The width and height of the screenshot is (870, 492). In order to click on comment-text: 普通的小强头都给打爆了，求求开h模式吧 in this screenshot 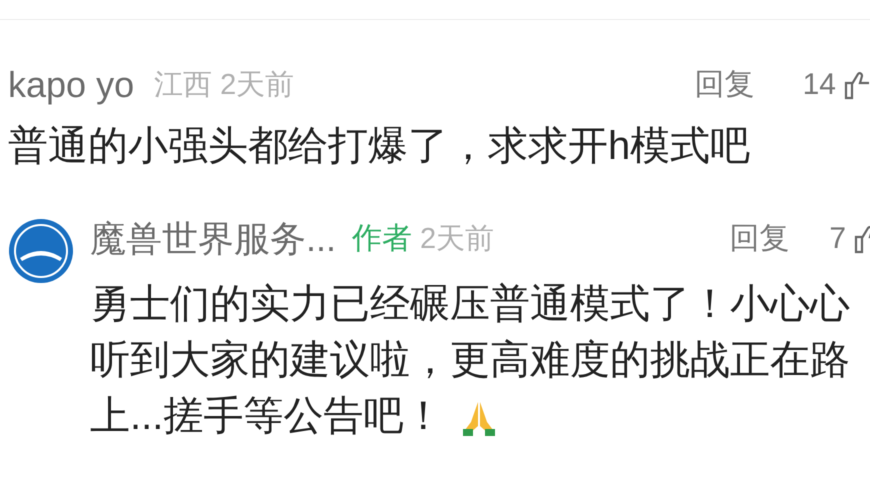, I will do `click(380, 146)`.